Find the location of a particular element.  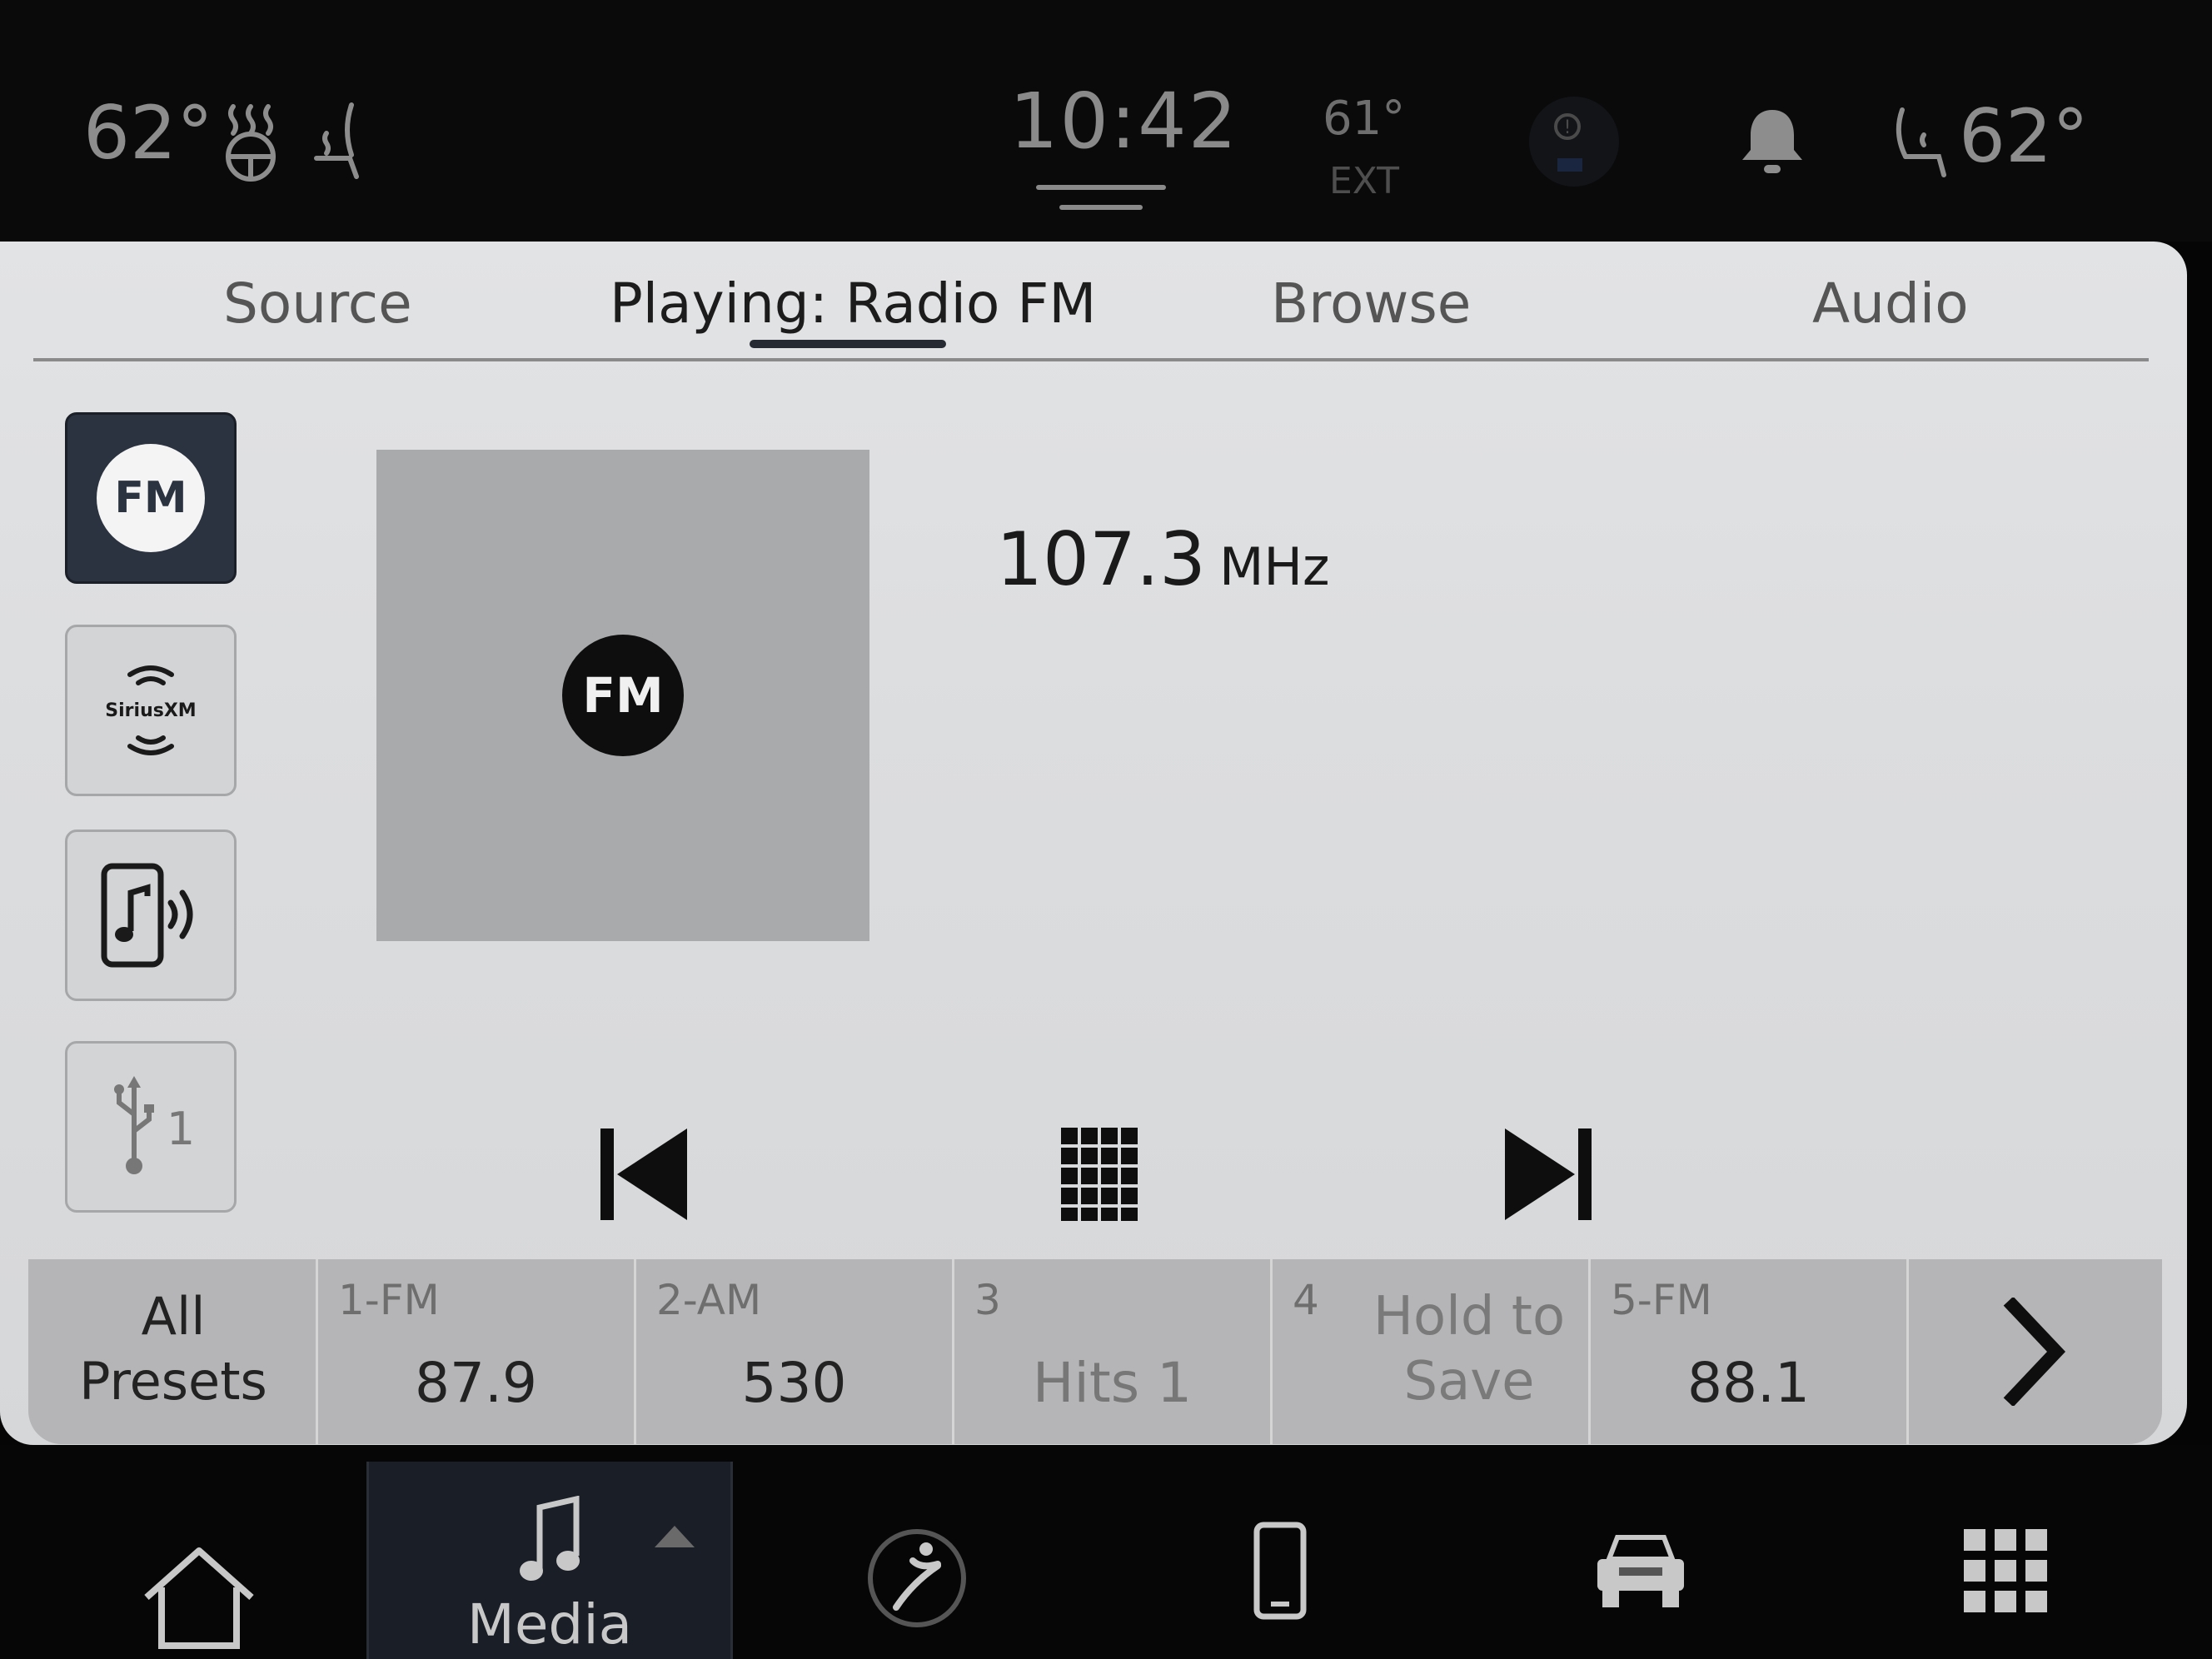

skip-next-icon is located at coordinates (1548, 1174).